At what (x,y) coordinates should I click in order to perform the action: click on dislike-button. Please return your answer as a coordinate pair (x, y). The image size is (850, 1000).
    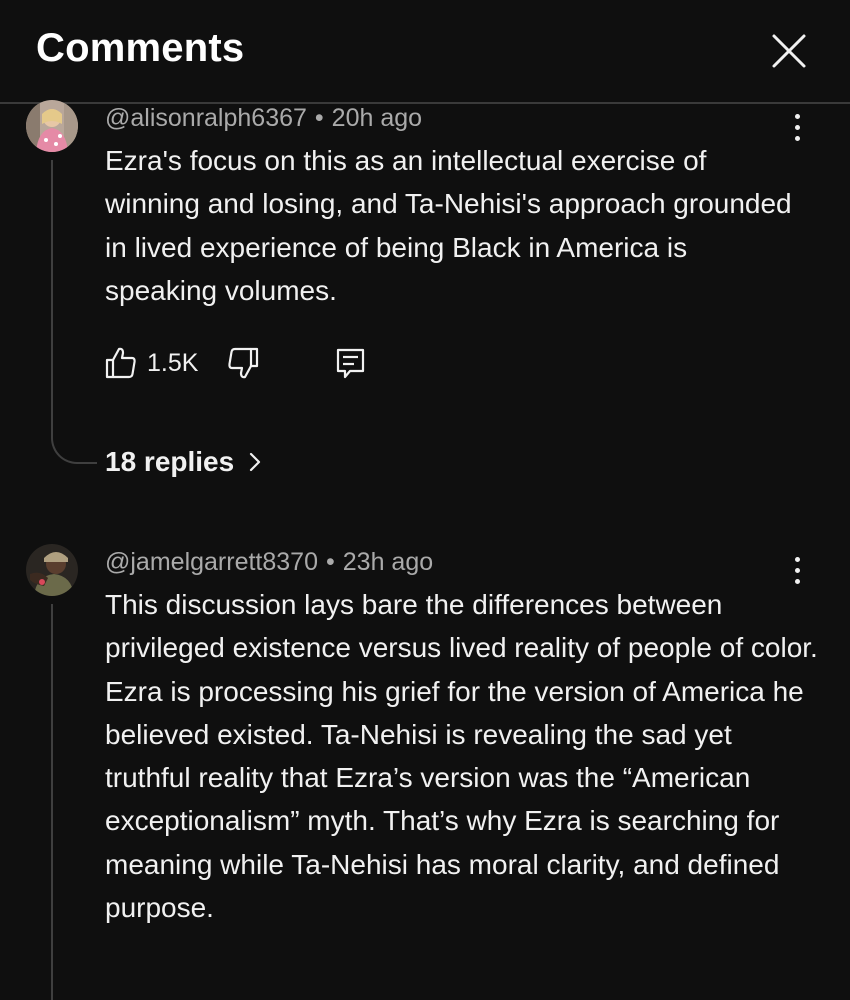
    Looking at the image, I should click on (243, 364).